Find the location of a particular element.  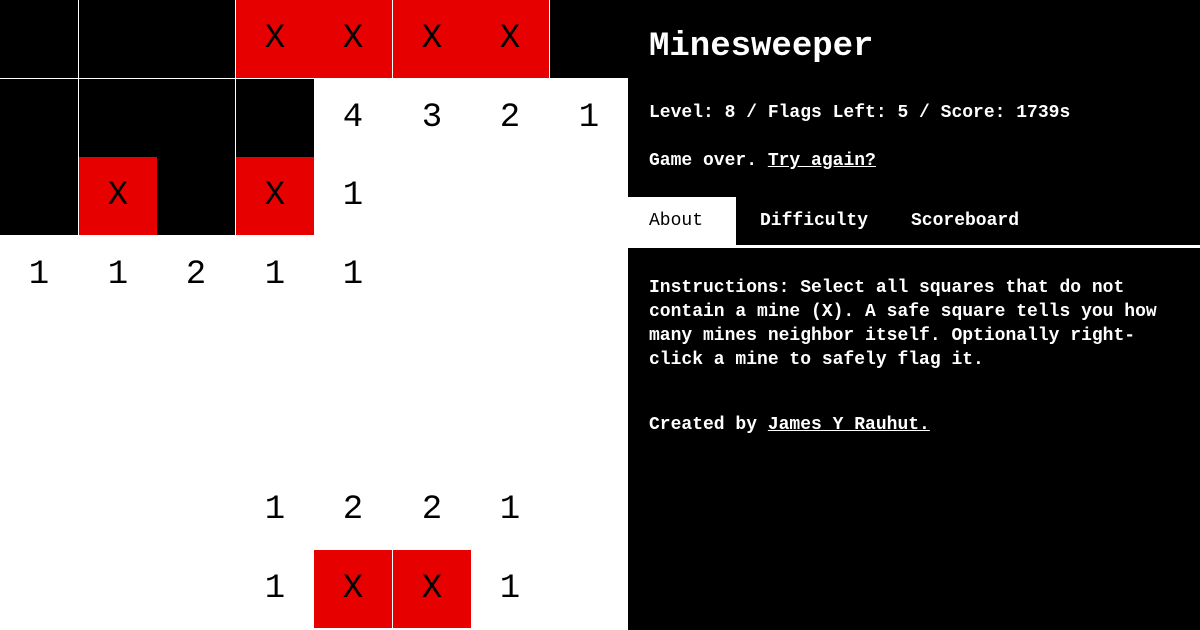

credit-prefix: Created by is located at coordinates (708, 425).